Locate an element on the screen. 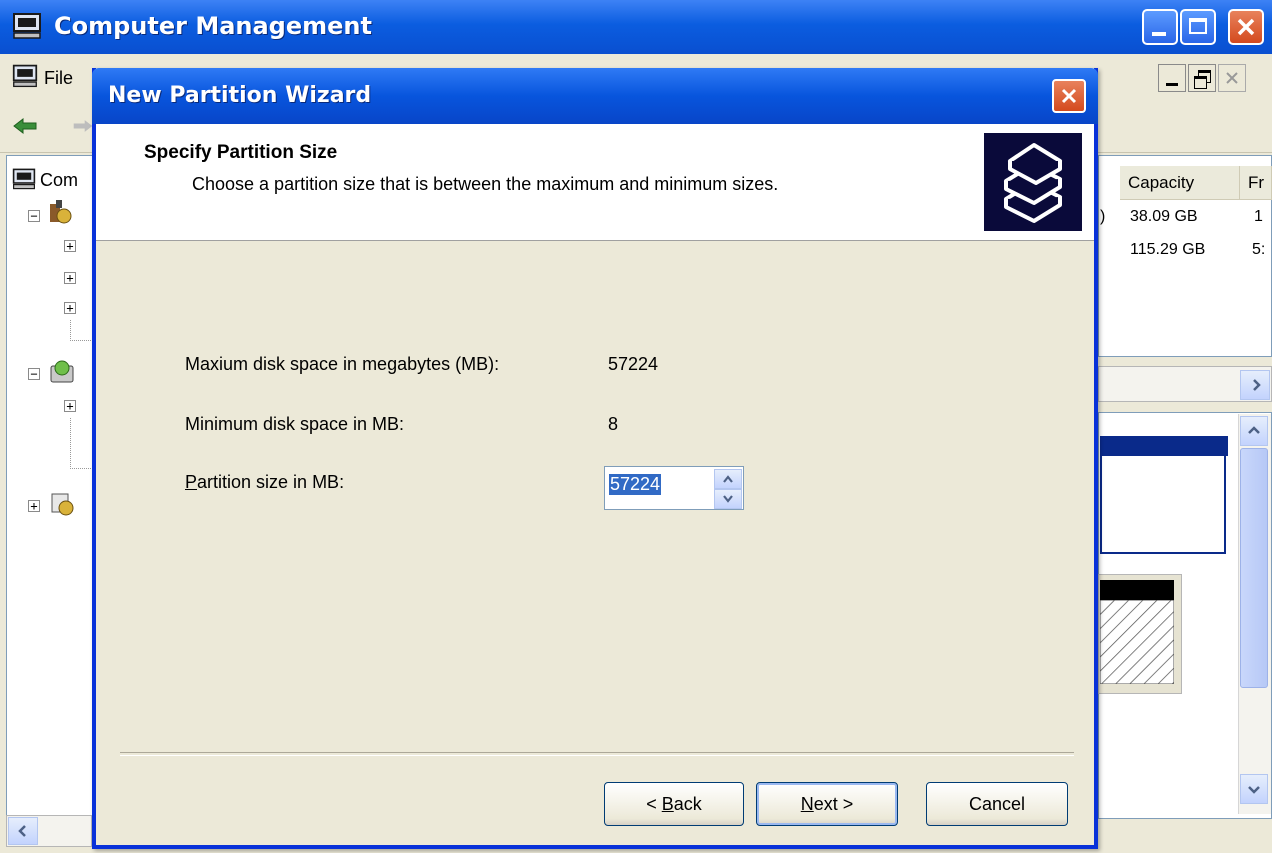  spin-down-button is located at coordinates (728, 499).